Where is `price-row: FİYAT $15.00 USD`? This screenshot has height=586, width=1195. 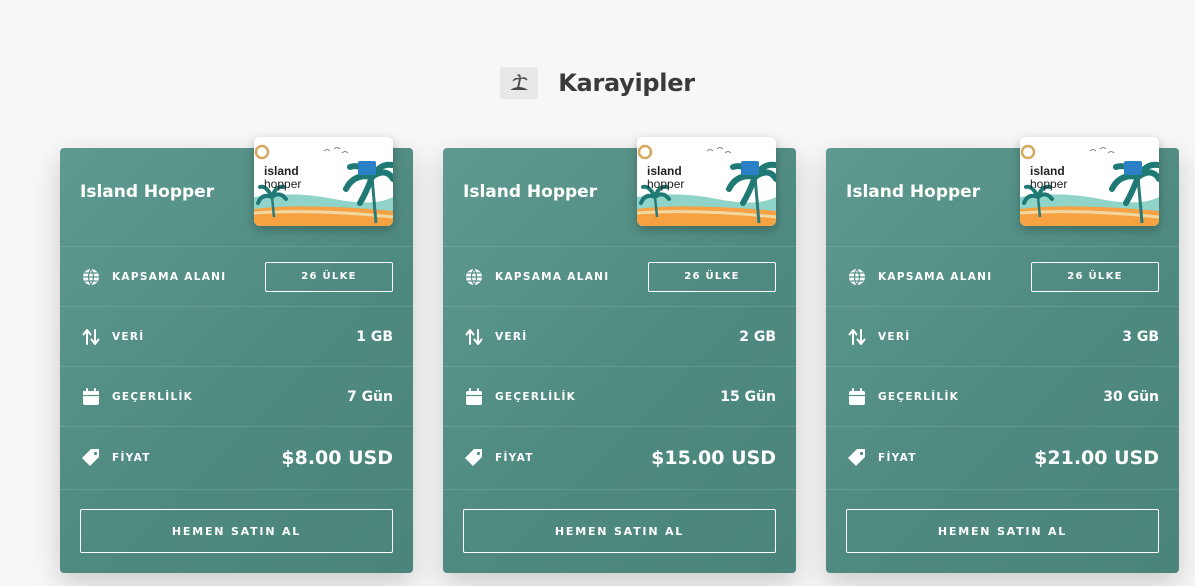 price-row: FİYAT $15.00 USD is located at coordinates (619, 458).